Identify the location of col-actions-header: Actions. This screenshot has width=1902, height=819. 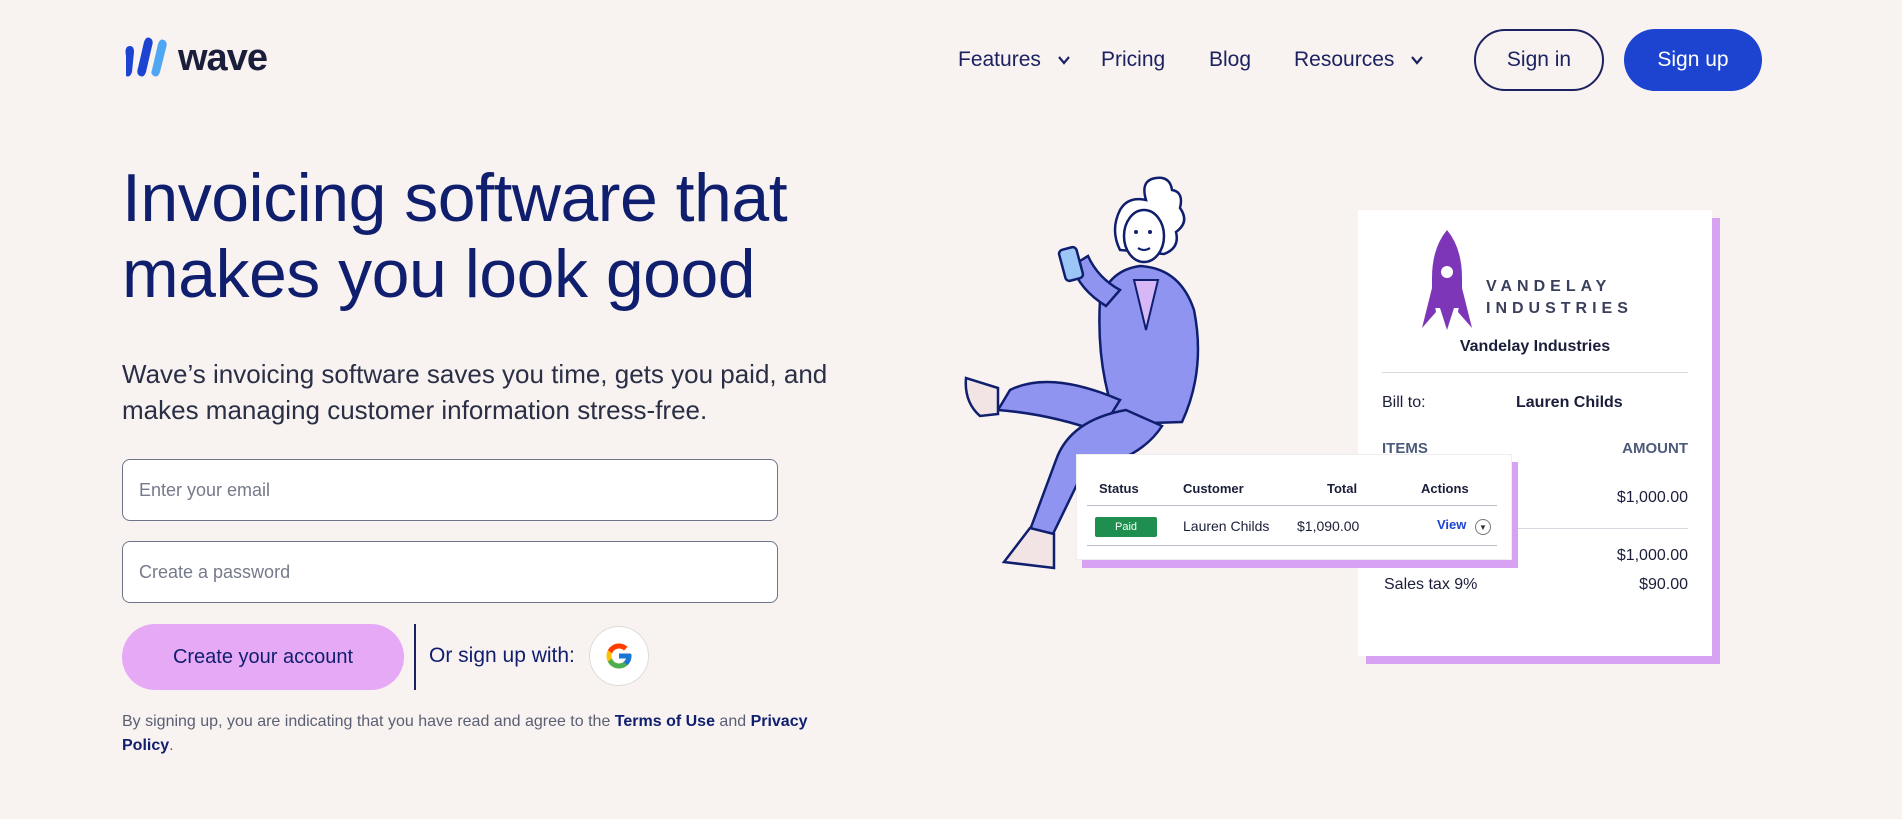
(1445, 488).